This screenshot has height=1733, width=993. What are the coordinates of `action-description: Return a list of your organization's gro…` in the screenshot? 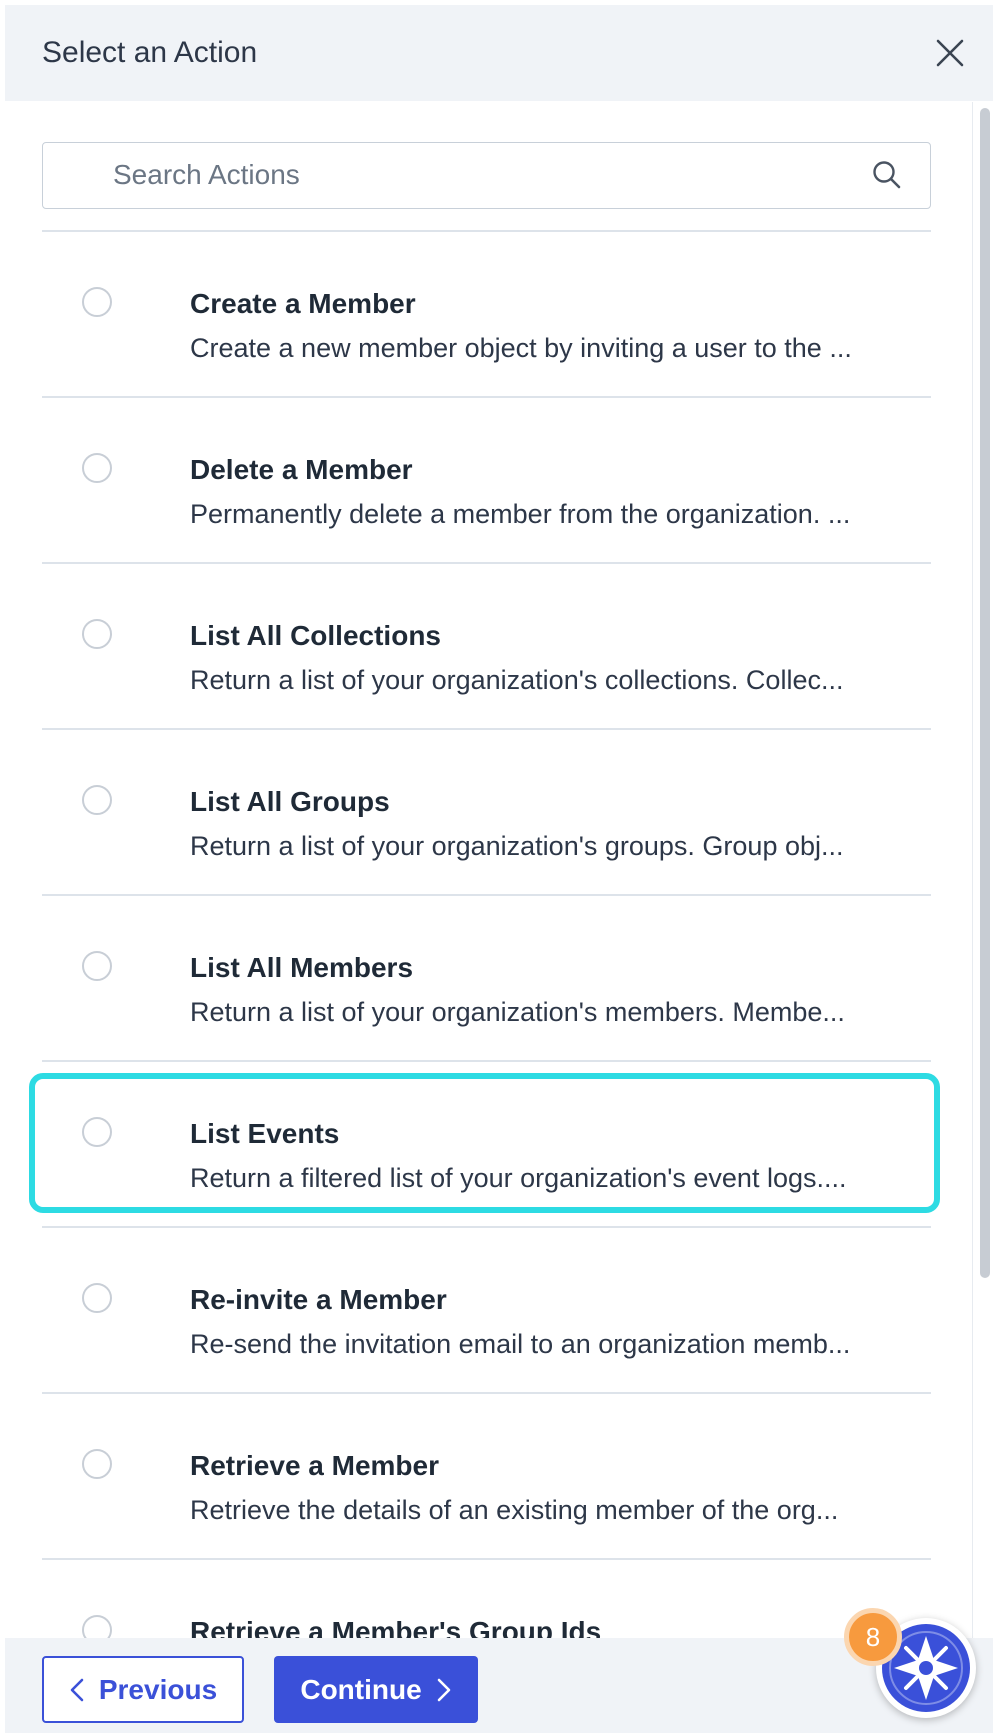 It's located at (517, 846).